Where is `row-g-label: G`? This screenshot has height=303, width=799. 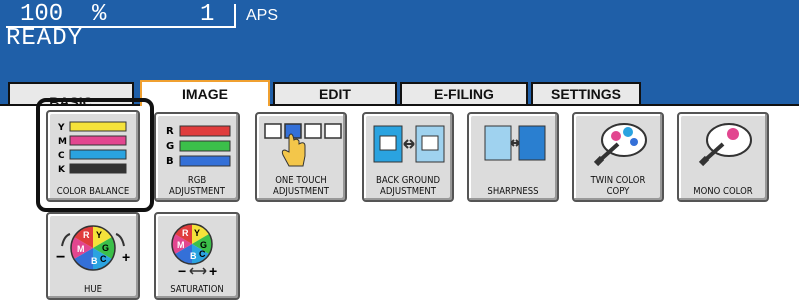
row-g-label: G is located at coordinates (170, 146).